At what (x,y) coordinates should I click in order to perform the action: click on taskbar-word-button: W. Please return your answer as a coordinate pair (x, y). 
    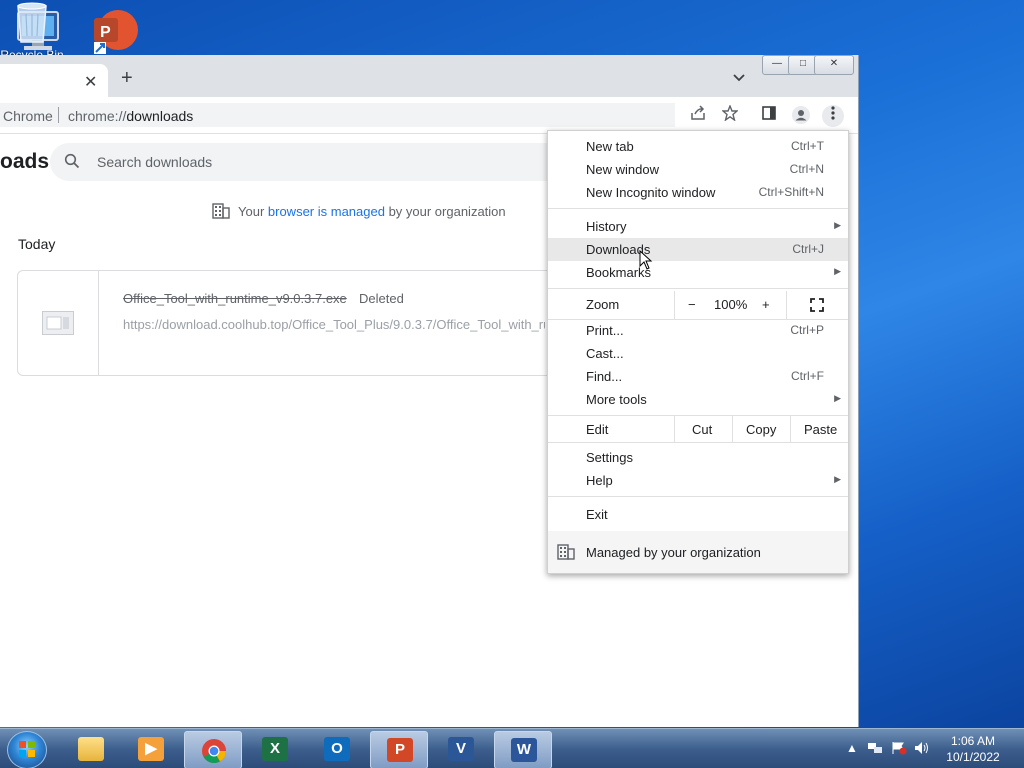
    Looking at the image, I should click on (523, 749).